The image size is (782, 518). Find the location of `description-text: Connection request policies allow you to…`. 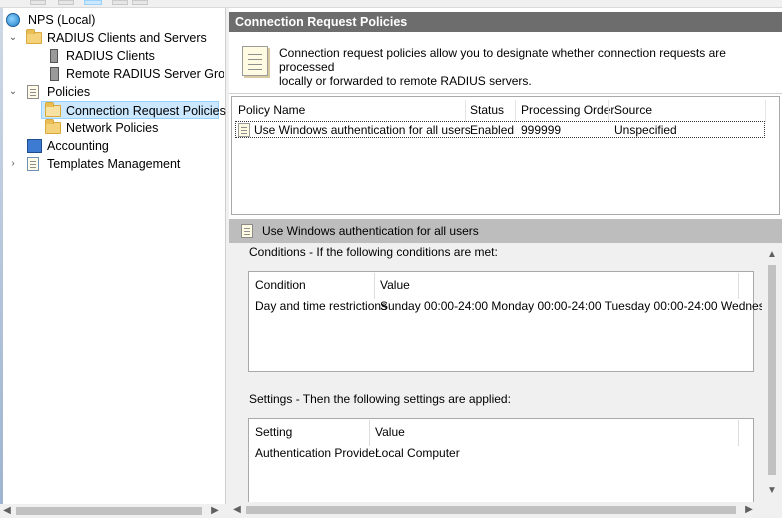

description-text: Connection request policies allow you to… is located at coordinates (519, 67).